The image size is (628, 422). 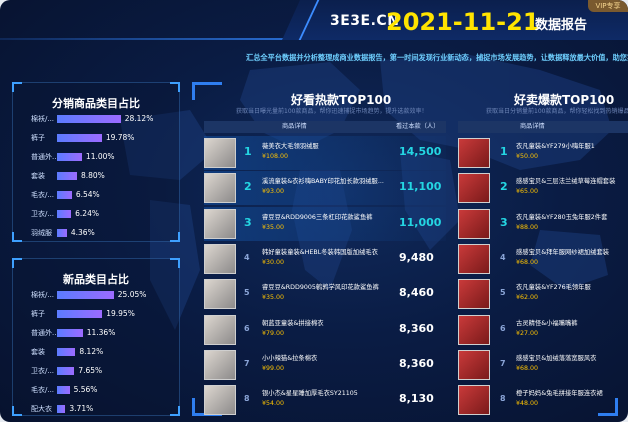 What do you see at coordinates (327, 216) in the screenshot?
I see `product-name: 睿豆豆&RDD9006三条杠印花款鲨鱼裤` at bounding box center [327, 216].